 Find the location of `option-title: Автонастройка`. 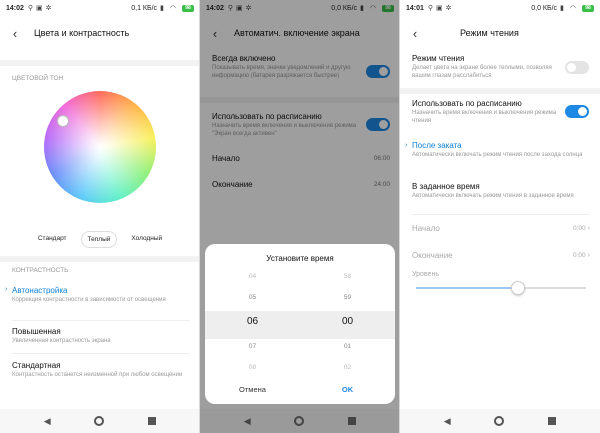

option-title: Автонастройка is located at coordinates (40, 290).